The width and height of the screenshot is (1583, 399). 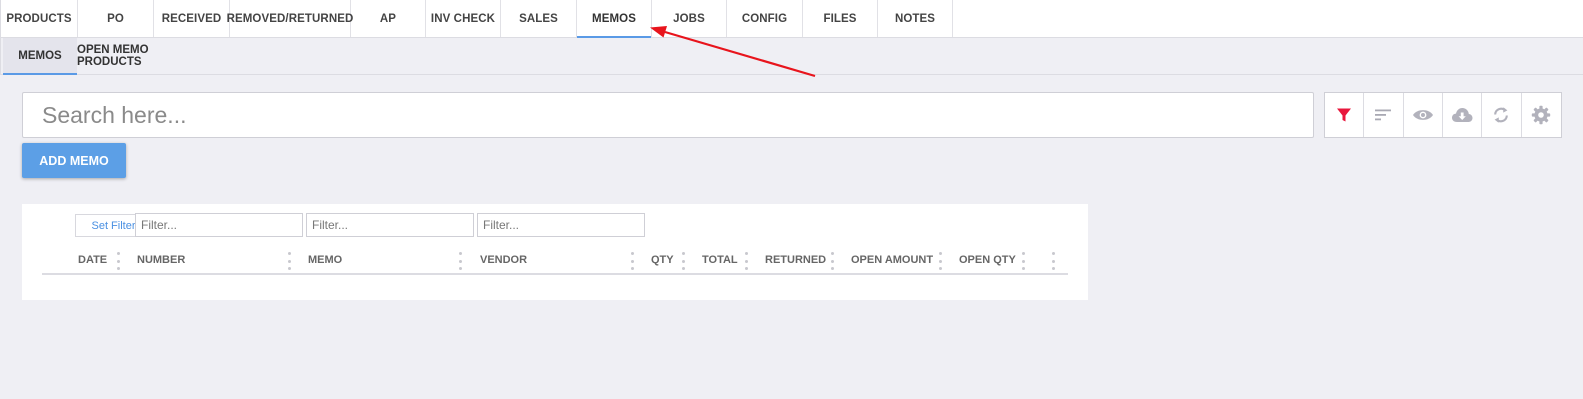 I want to click on column-header-memo: MEMO, so click(x=325, y=261).